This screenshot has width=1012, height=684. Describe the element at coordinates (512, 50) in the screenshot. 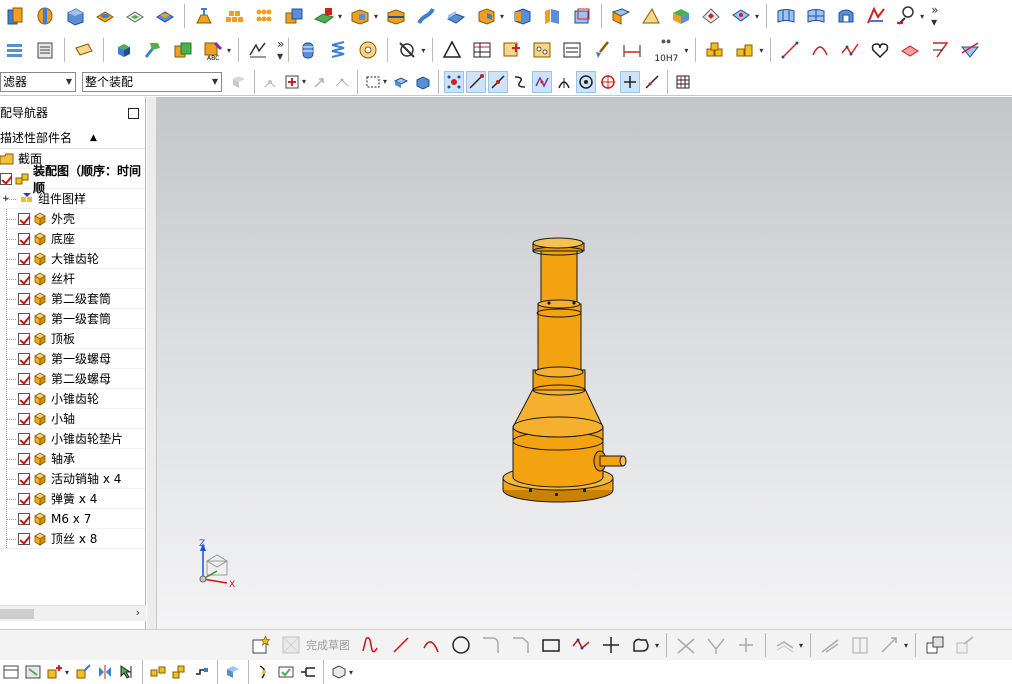

I see `add-point-icon` at that location.